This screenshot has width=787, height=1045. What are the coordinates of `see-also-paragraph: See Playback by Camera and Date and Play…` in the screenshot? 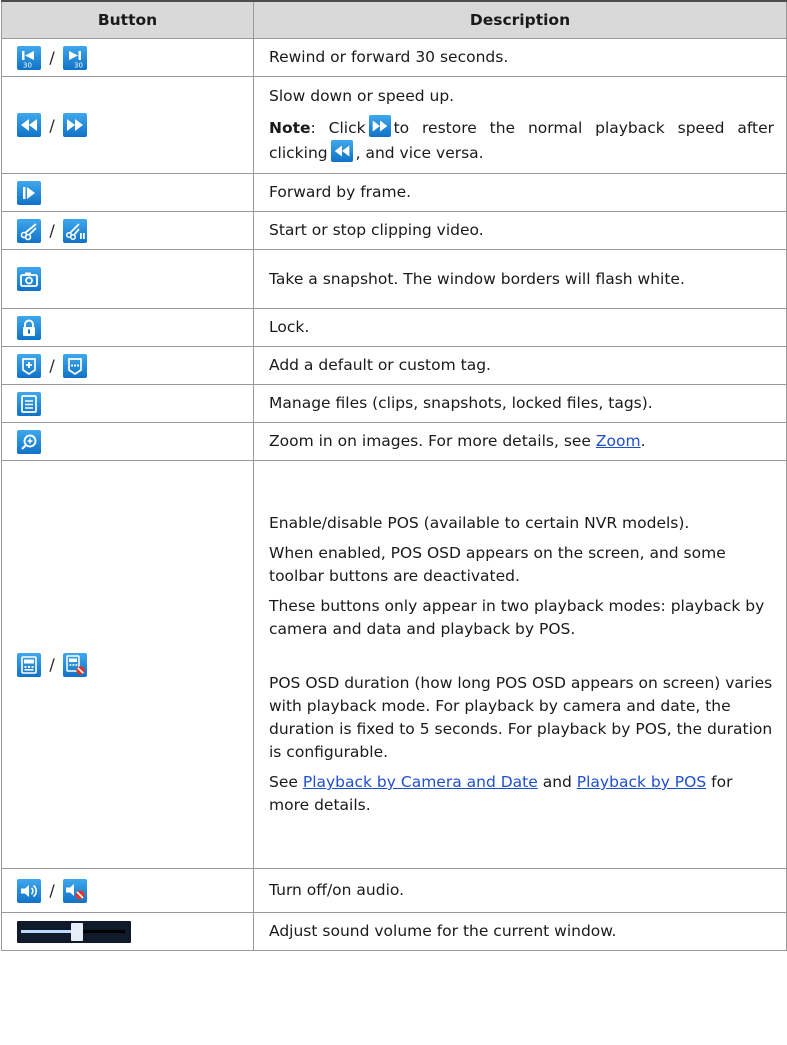 It's located at (521, 794).